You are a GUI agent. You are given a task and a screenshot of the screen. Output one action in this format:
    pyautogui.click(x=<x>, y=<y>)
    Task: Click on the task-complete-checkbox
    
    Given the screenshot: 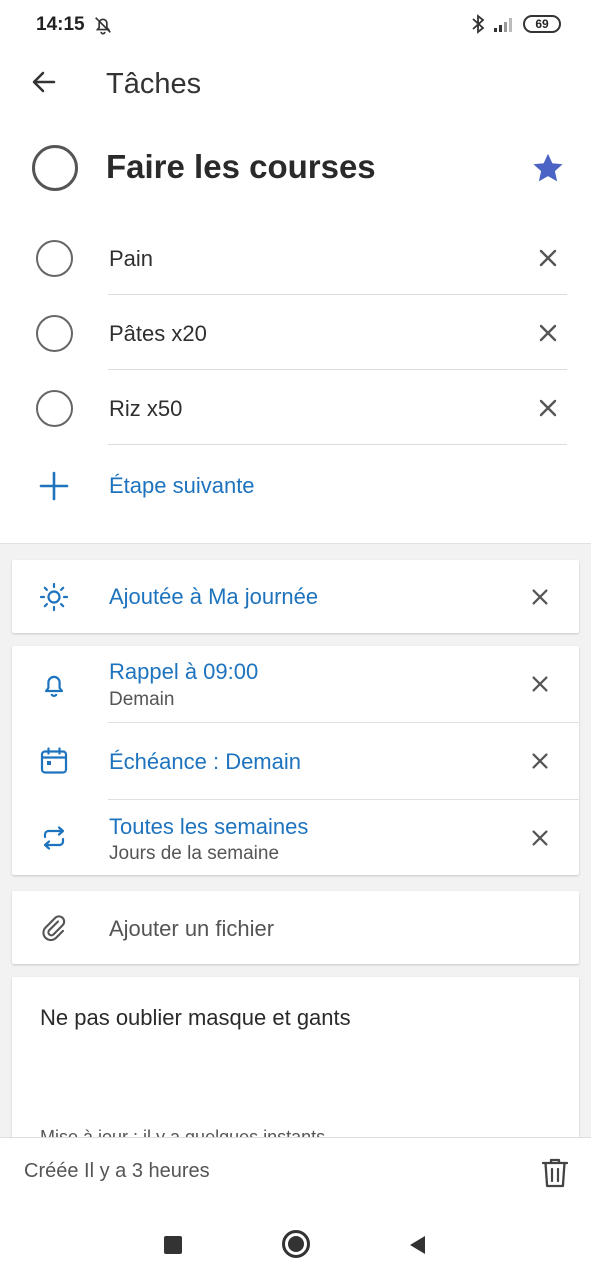 What is the action you would take?
    pyautogui.click(x=55, y=168)
    